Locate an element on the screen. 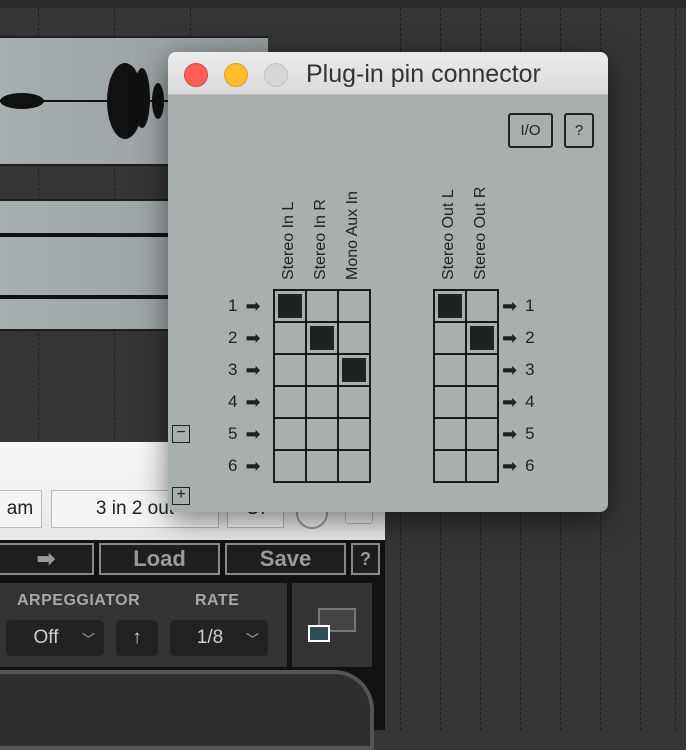 This screenshot has width=686, height=750. title-bar: Plug-in pin connector is located at coordinates (388, 73).